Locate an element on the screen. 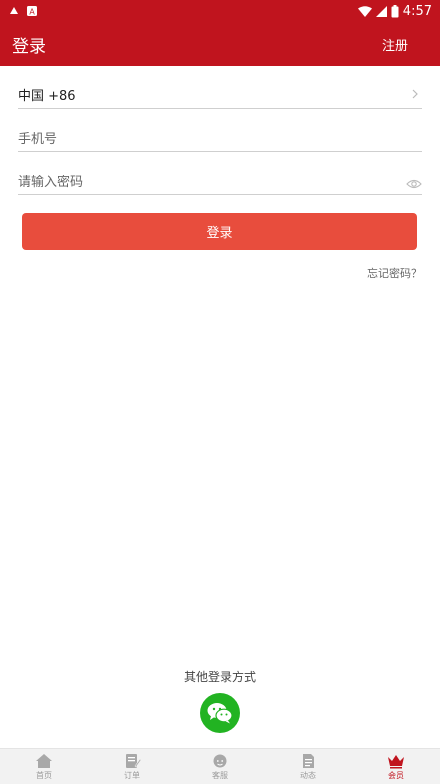  svg-text: A is located at coordinates (32, 12).